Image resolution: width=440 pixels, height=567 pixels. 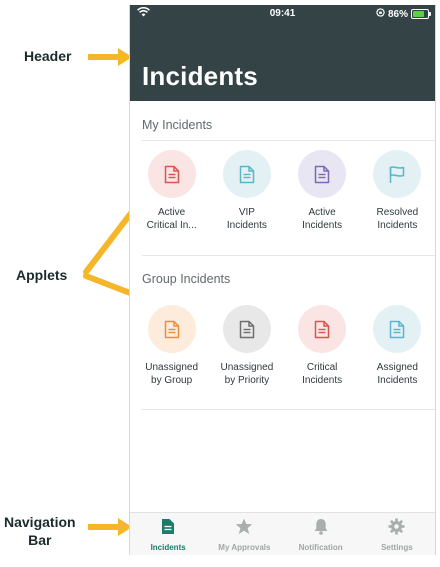 I want to click on nav-tab-my-approvals: My Approvals, so click(x=244, y=534).